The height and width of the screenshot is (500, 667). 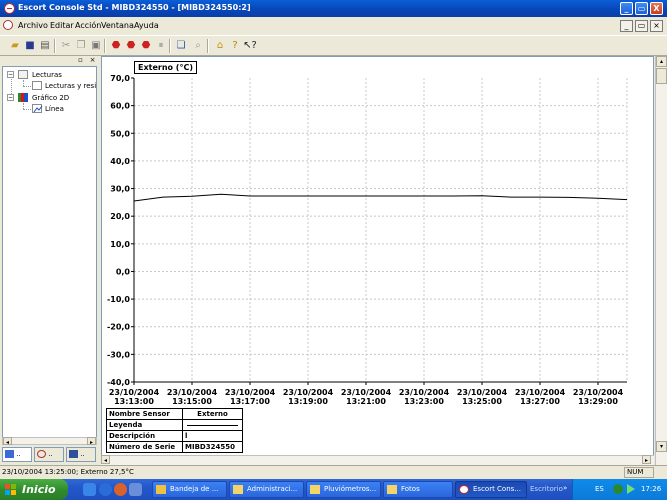 I want to click on menu-ayuda: Ayuda, so click(x=146, y=25).